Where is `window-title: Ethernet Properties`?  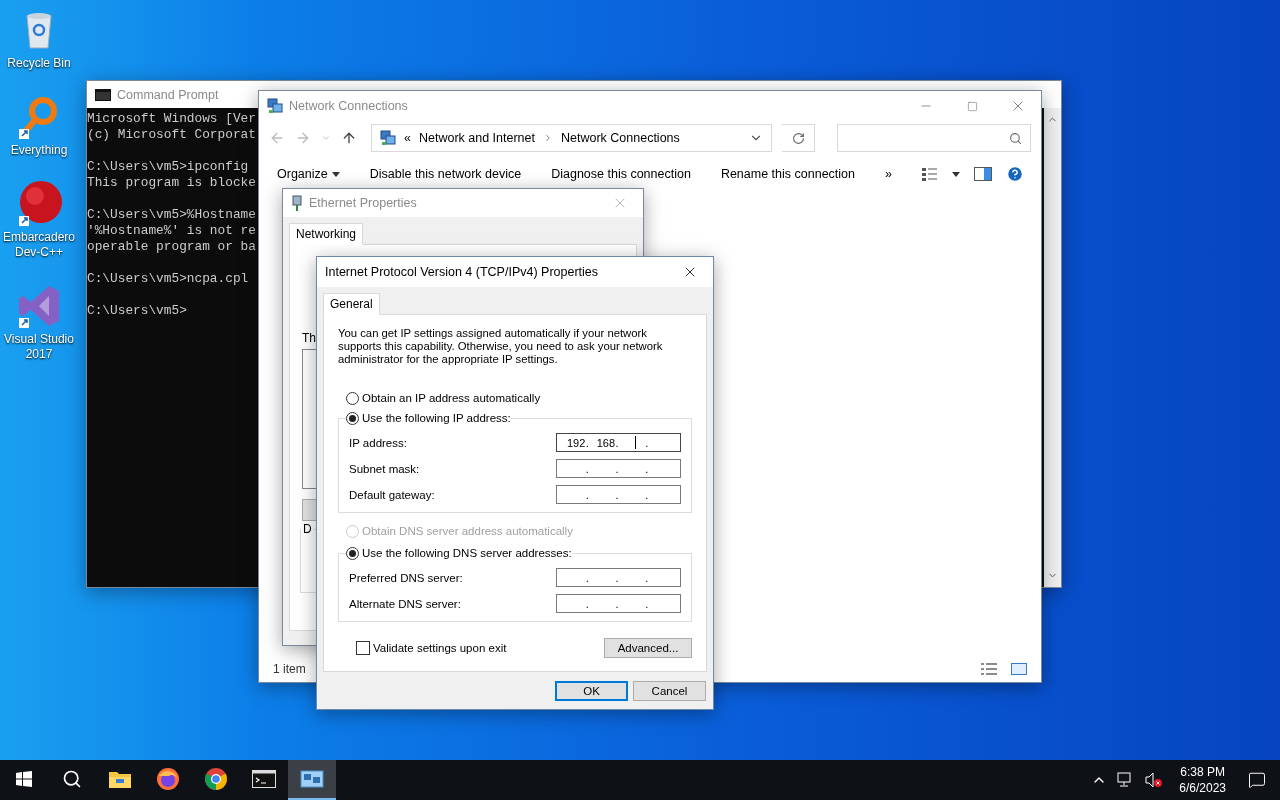
window-title: Ethernet Properties is located at coordinates (363, 203).